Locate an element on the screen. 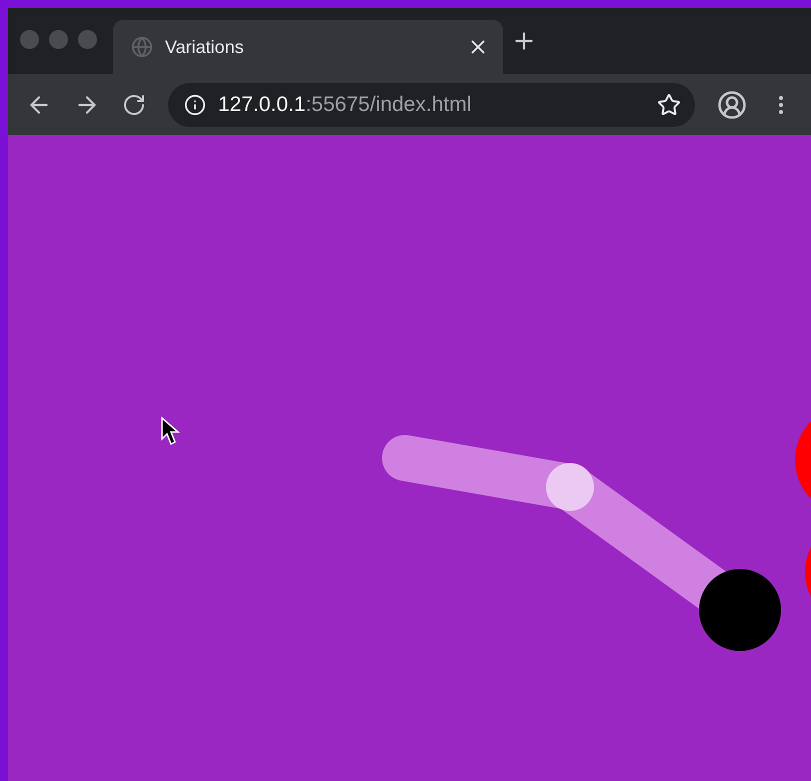 The image size is (811, 781). cursor-icon is located at coordinates (170, 431).